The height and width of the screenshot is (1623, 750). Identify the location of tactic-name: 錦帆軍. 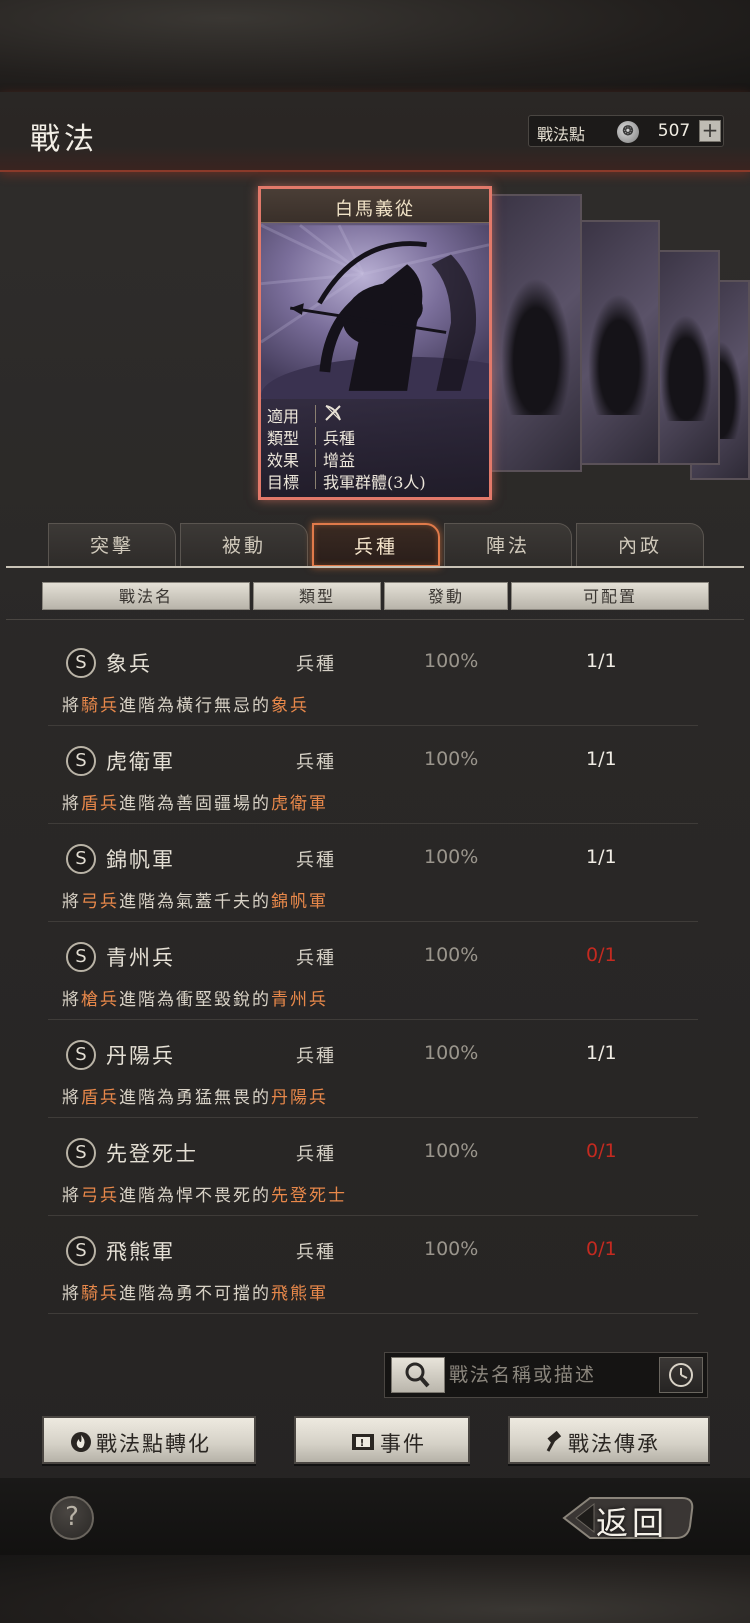
(140, 860).